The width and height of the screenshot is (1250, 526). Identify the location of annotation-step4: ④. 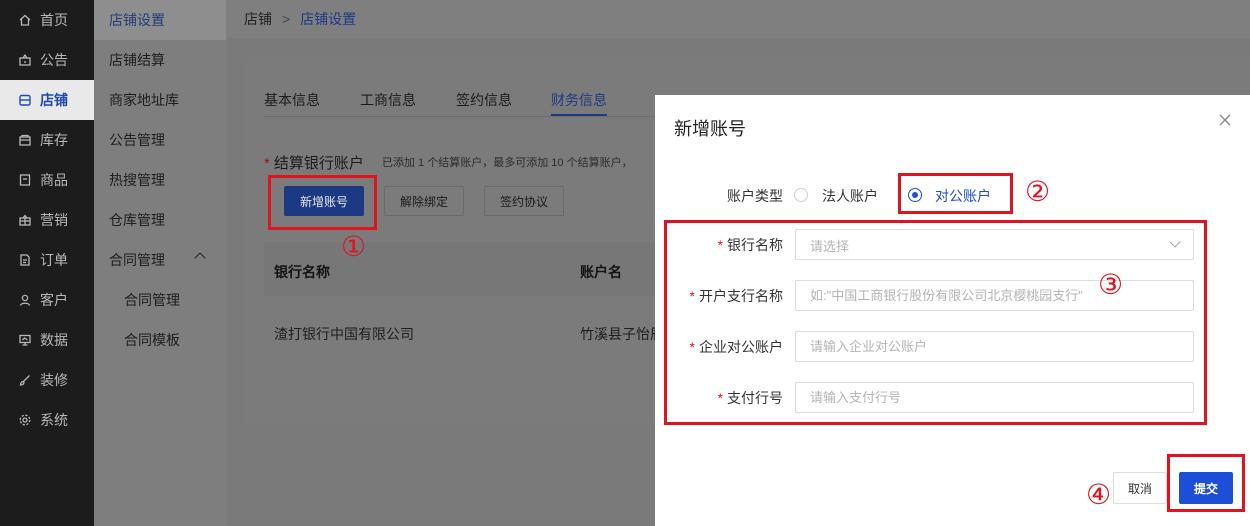
(1099, 494).